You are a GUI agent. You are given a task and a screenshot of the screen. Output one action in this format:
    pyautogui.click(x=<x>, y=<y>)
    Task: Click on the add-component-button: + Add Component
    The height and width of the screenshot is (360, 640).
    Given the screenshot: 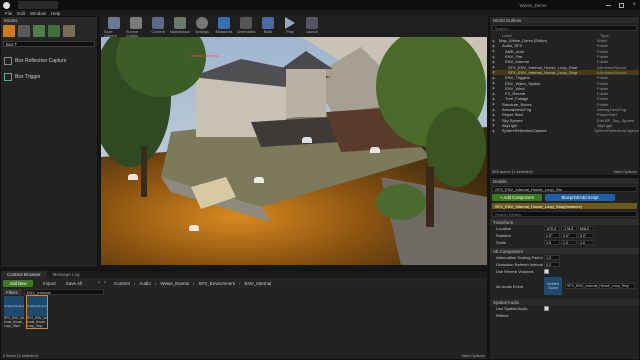 What is the action you would take?
    pyautogui.click(x=517, y=197)
    